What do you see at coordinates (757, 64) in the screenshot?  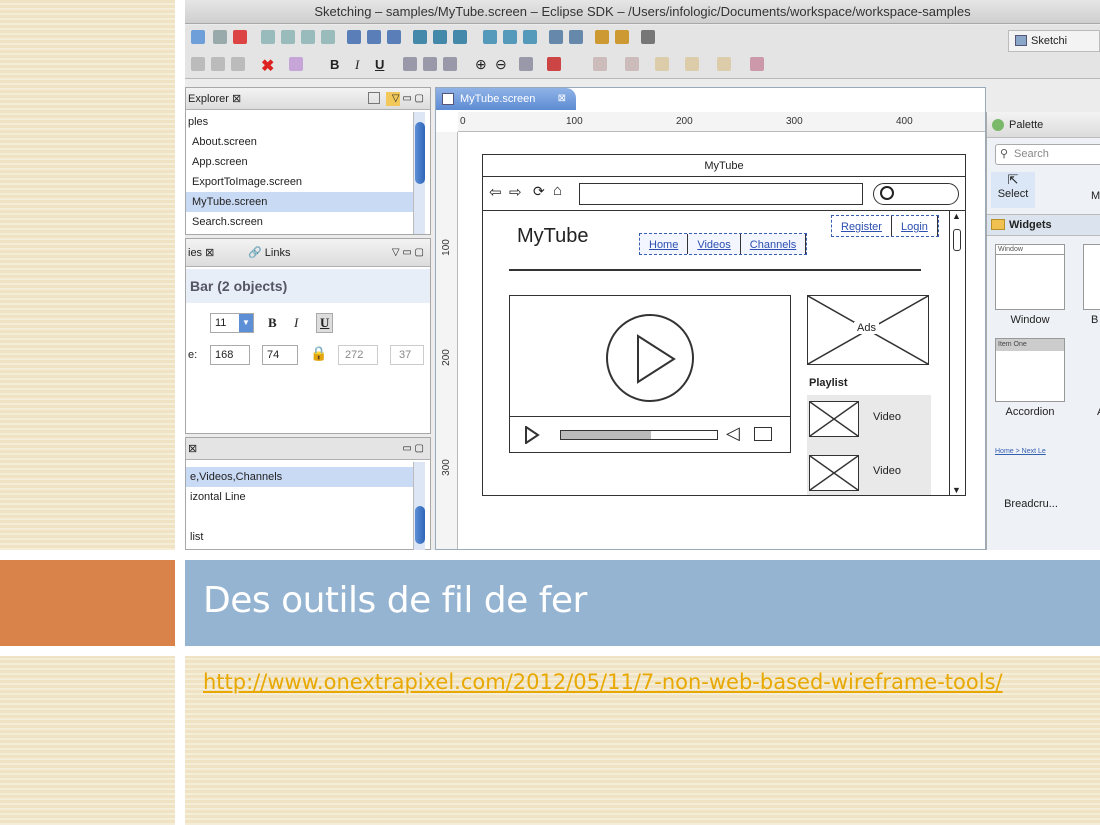 I see `pin-icon` at bounding box center [757, 64].